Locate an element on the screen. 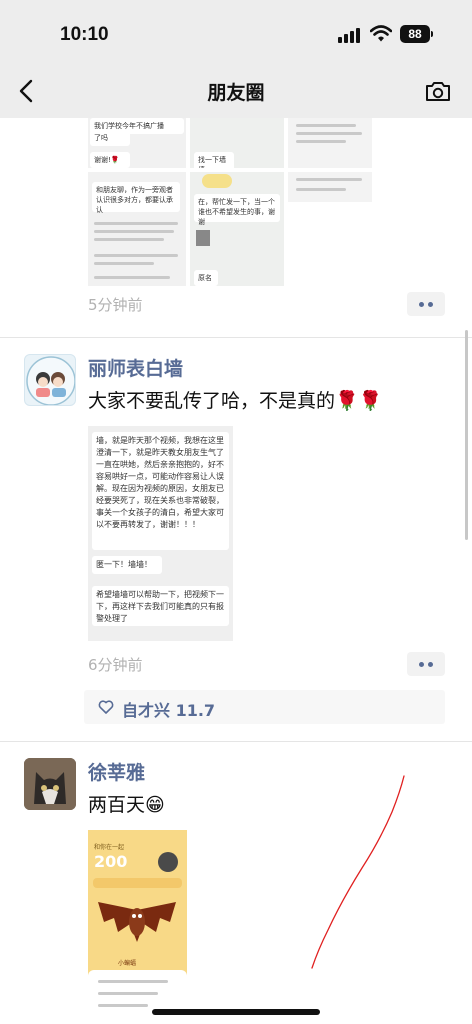 This screenshot has width=472, height=1024. nav-bar: 朋友圈 is located at coordinates (236, 91).